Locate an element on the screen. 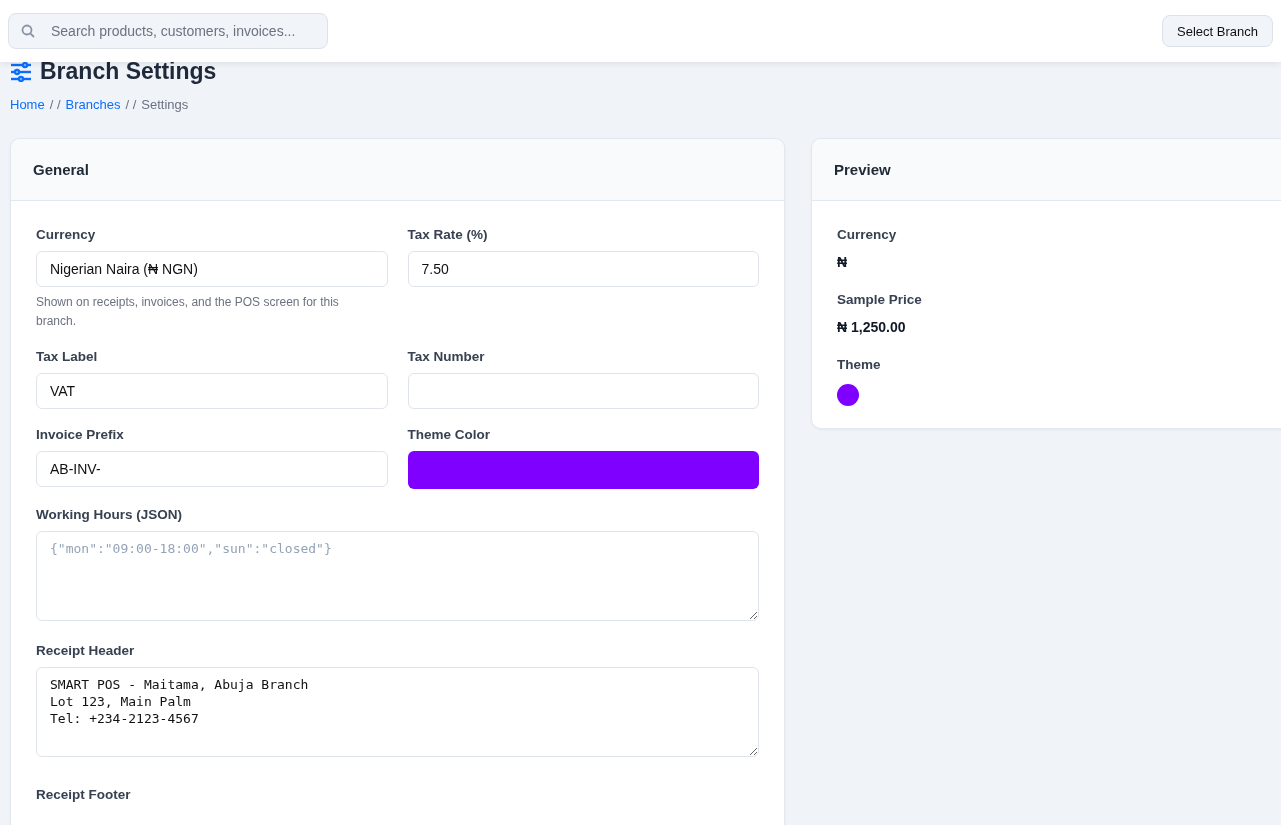 The width and height of the screenshot is (1281, 825). field-label: Tax Label is located at coordinates (67, 356).